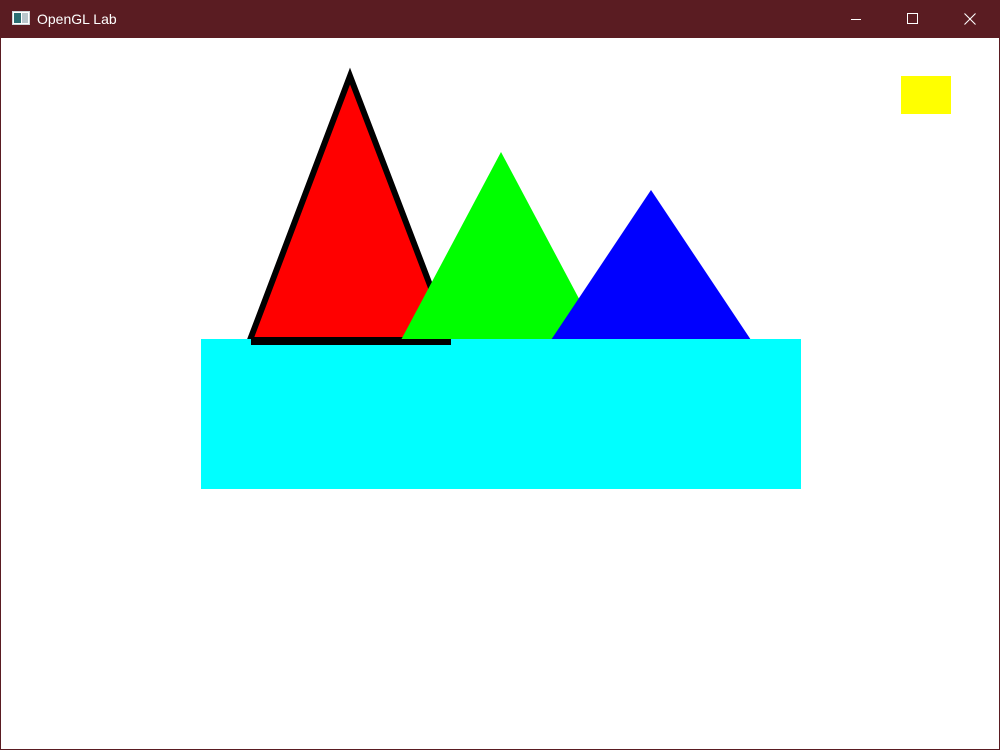 This screenshot has width=1000, height=754. I want to click on minimize-button, so click(856, 19).